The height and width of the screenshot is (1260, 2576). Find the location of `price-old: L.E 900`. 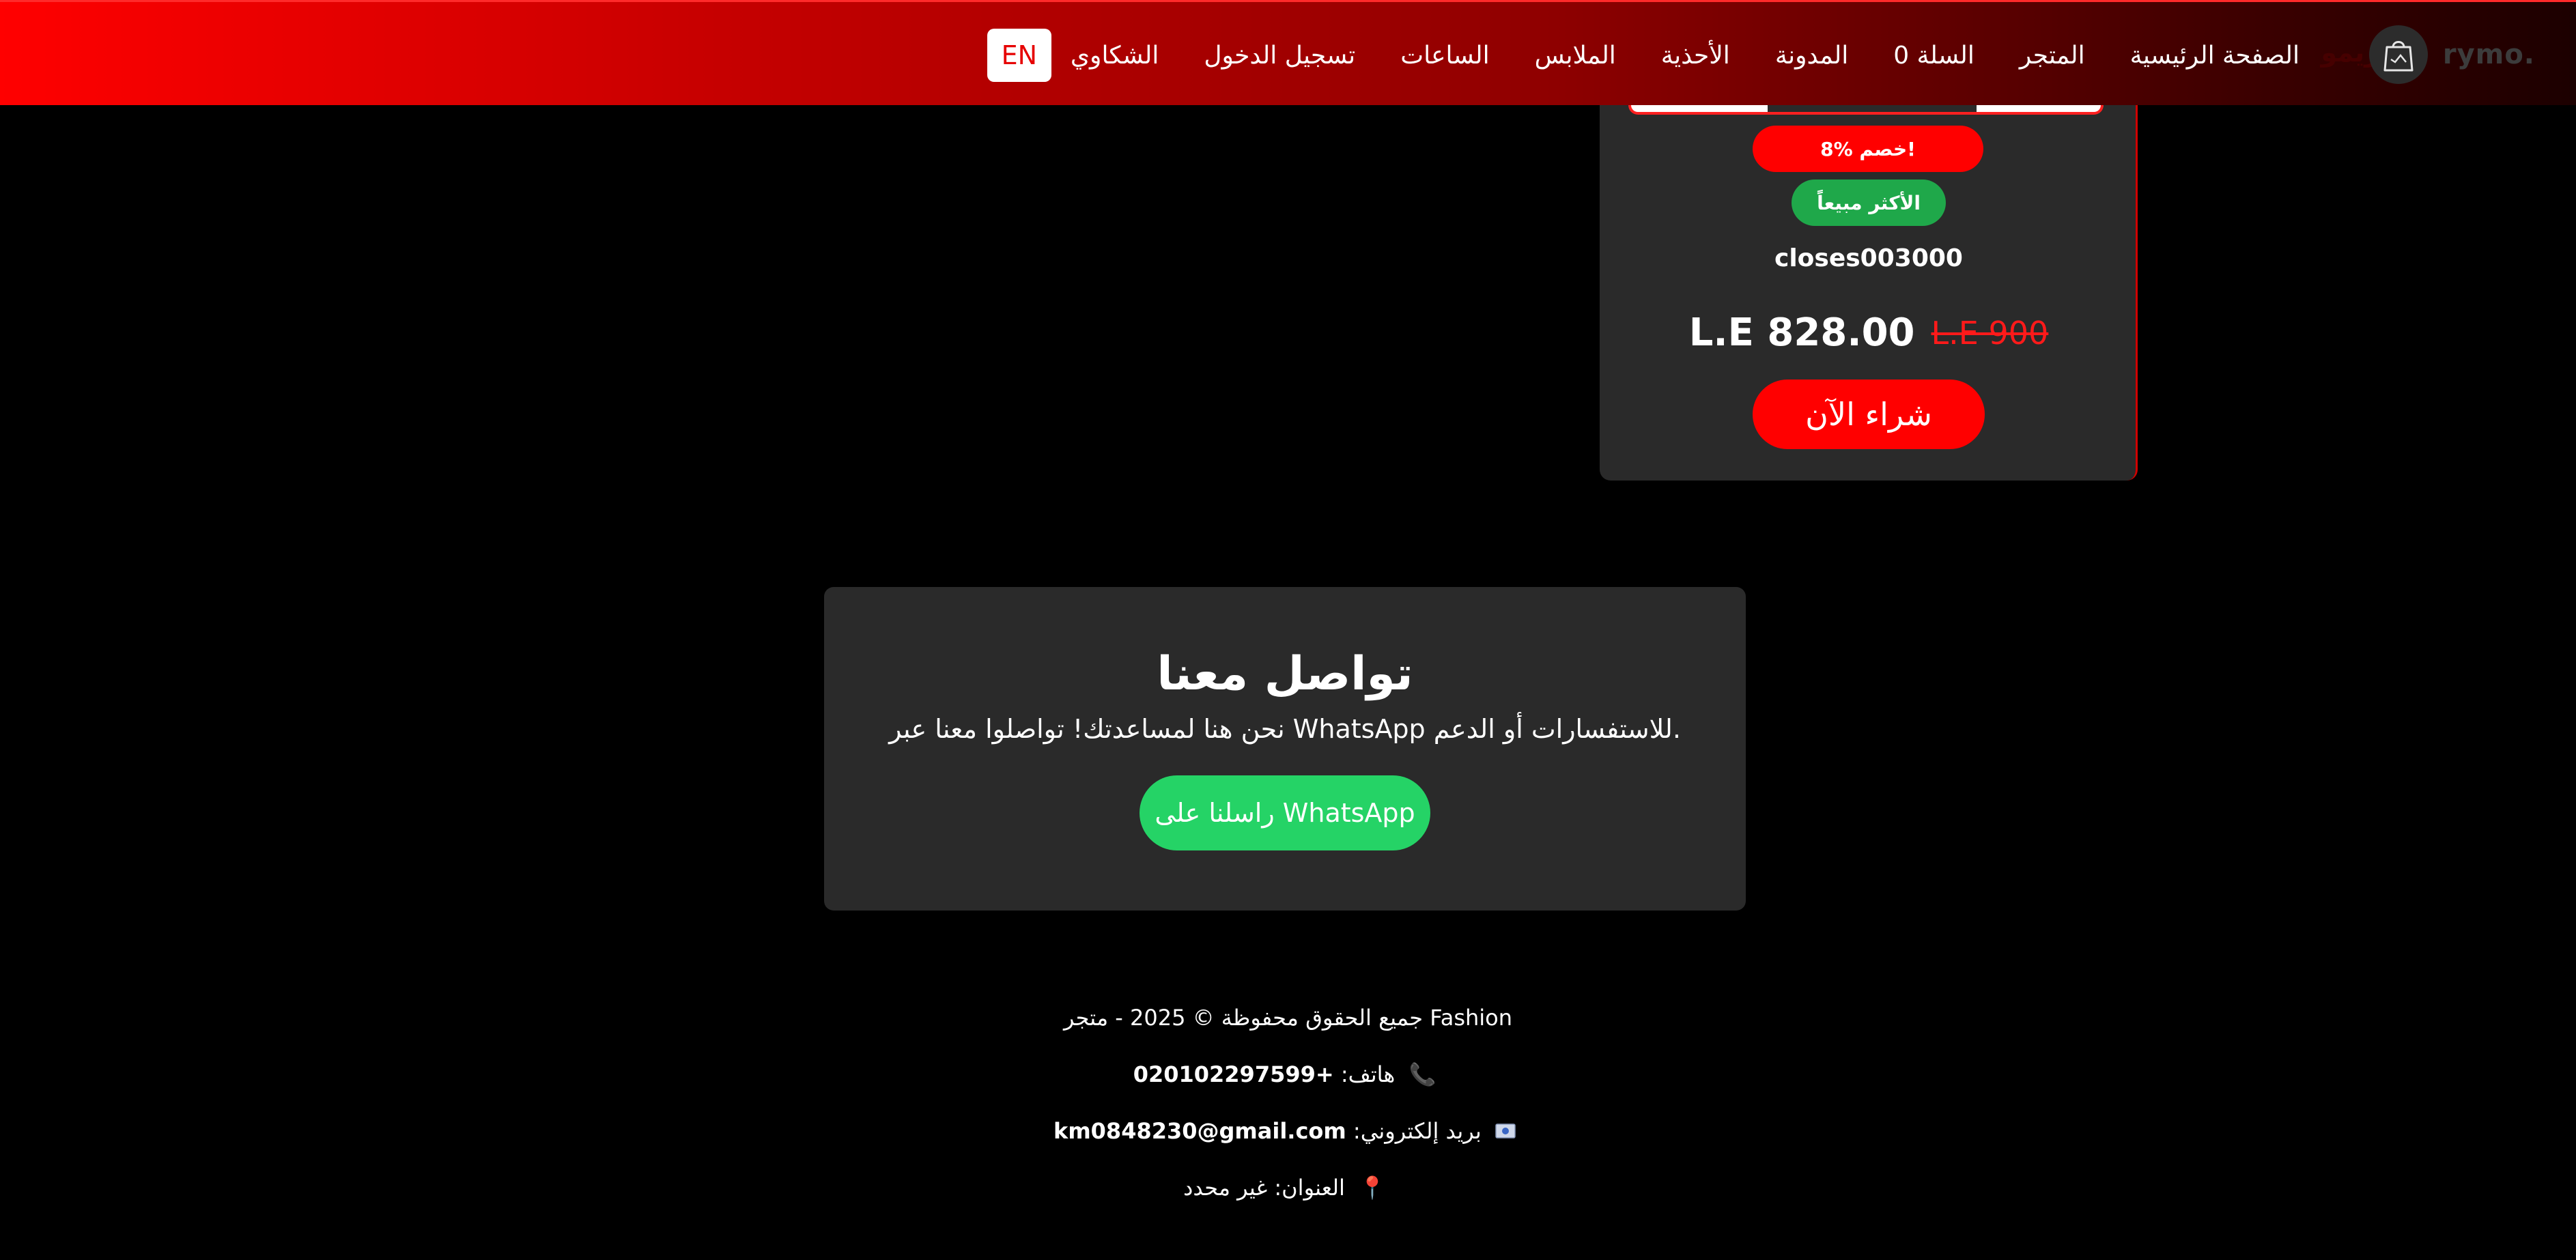

price-old: L.E 900 is located at coordinates (1990, 333).